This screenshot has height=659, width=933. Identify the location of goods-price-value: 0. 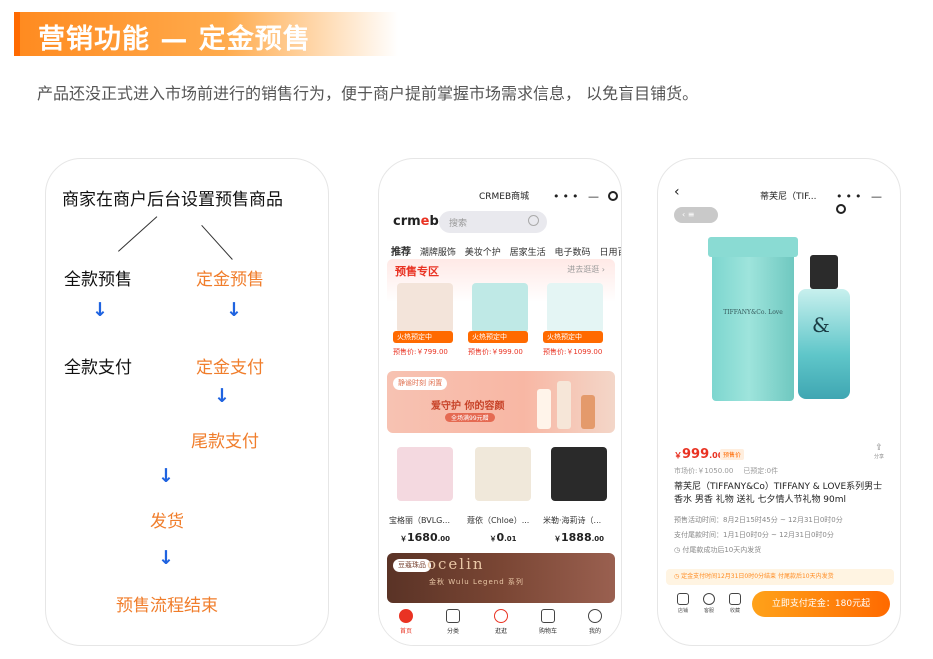
(500, 537).